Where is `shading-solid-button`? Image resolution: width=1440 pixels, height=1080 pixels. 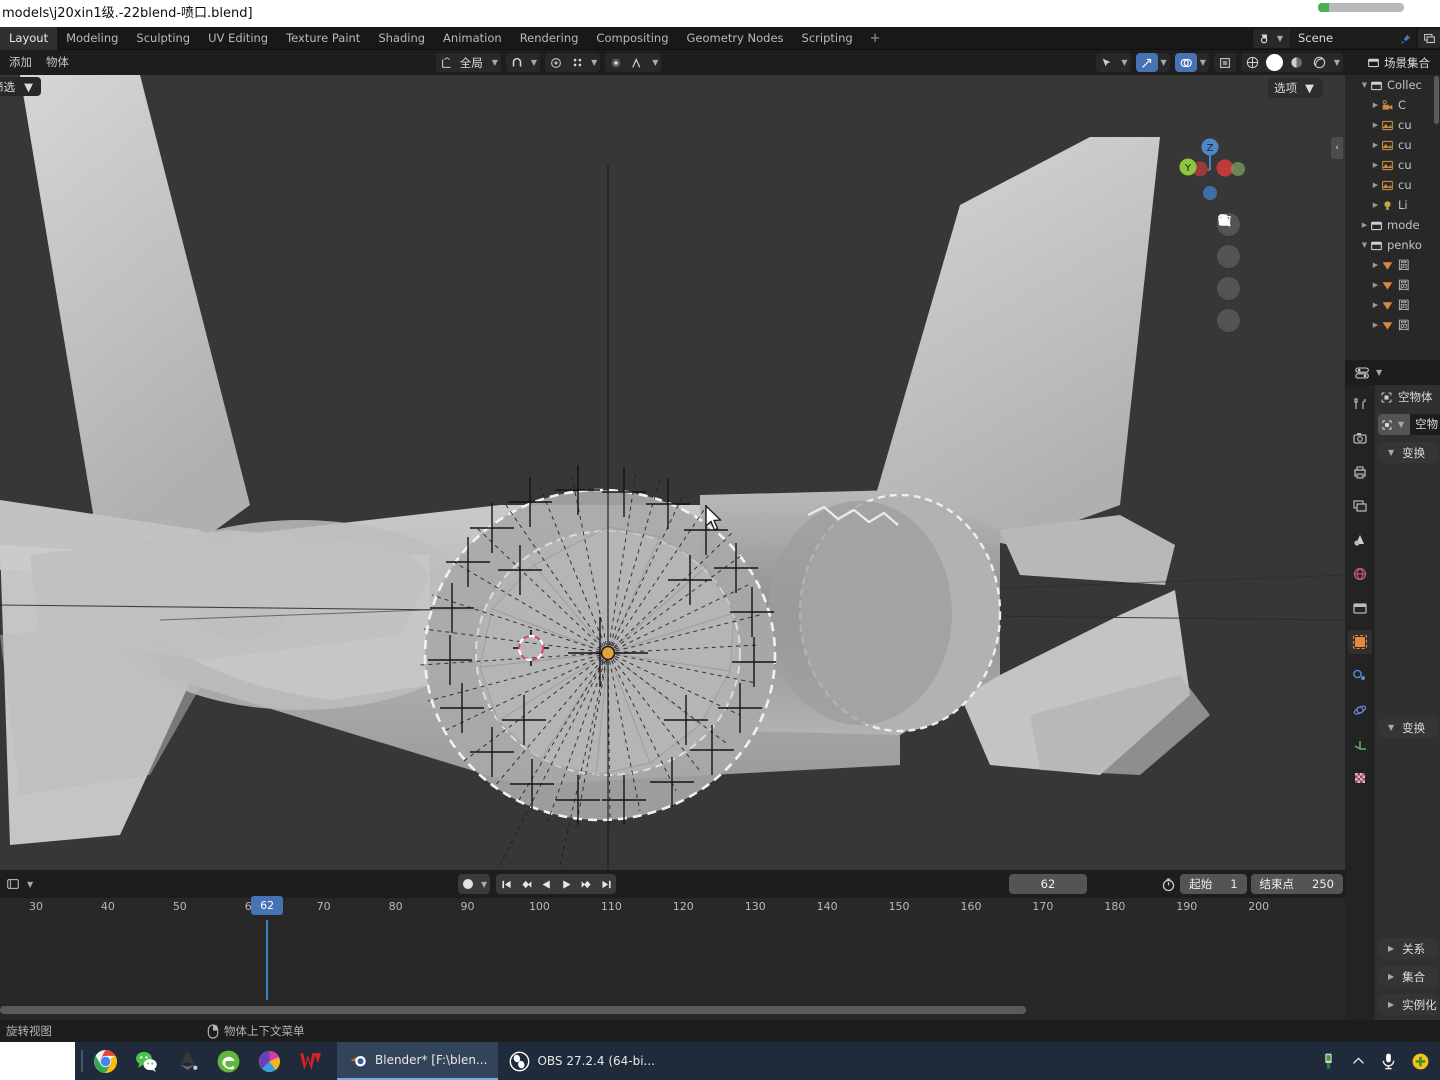 shading-solid-button is located at coordinates (1274, 62).